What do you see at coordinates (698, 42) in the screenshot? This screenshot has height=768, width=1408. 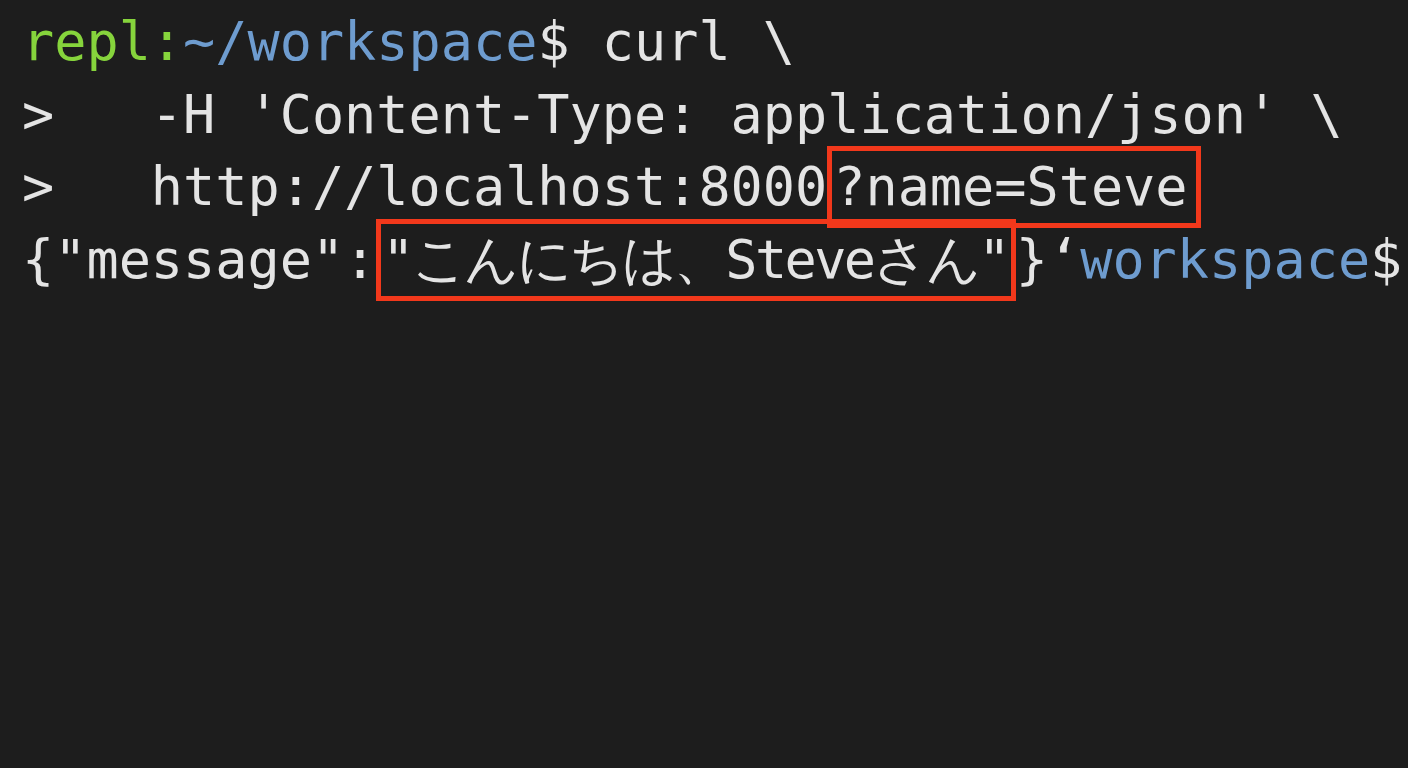 I see `command-text: curl \` at bounding box center [698, 42].